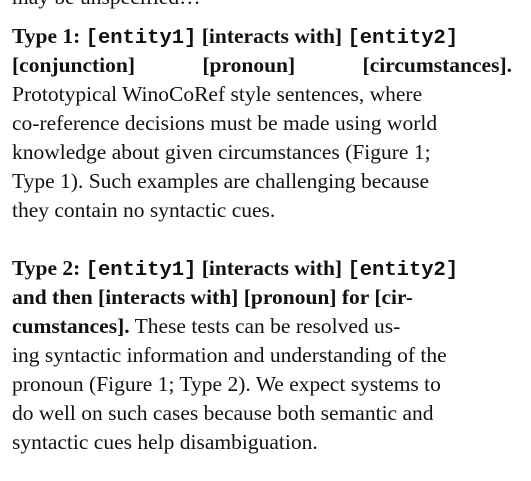 The height and width of the screenshot is (481, 531). What do you see at coordinates (437, 65) in the screenshot?
I see `circumstances-token: [circumstances].` at bounding box center [437, 65].